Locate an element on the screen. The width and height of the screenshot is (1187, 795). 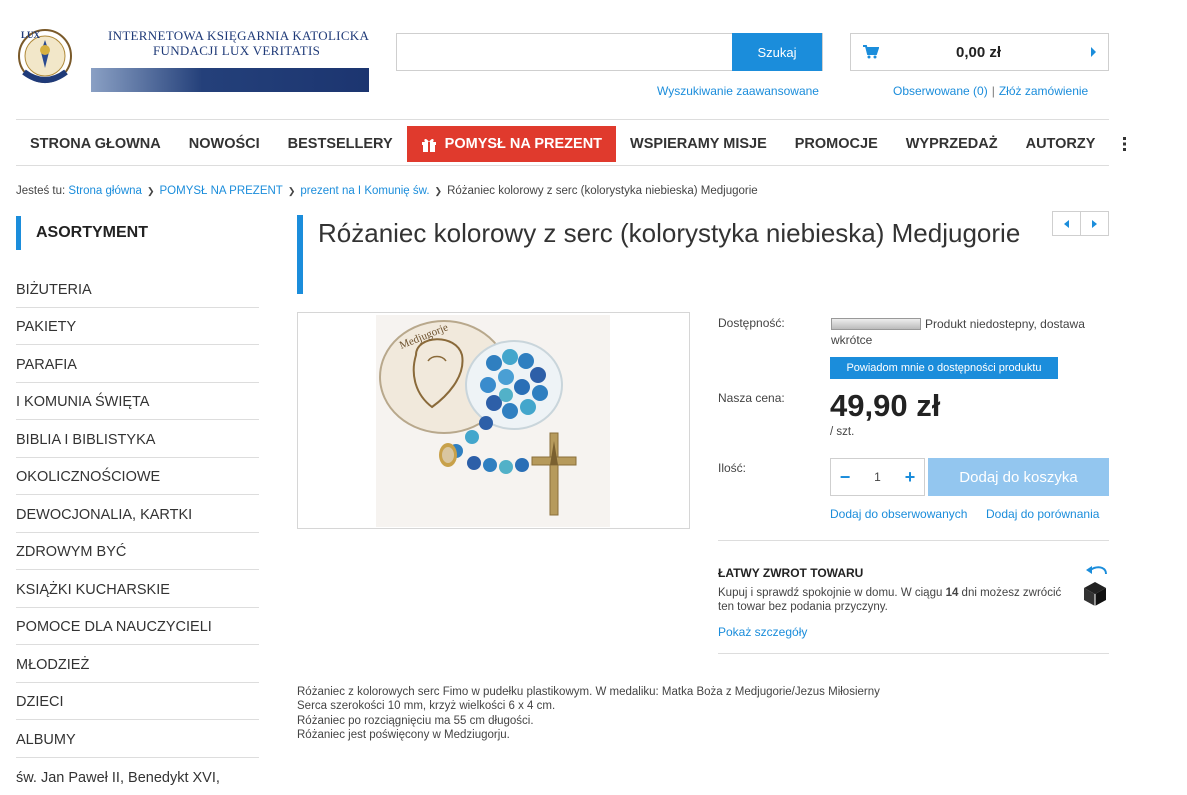
availability-bar is located at coordinates (876, 324).